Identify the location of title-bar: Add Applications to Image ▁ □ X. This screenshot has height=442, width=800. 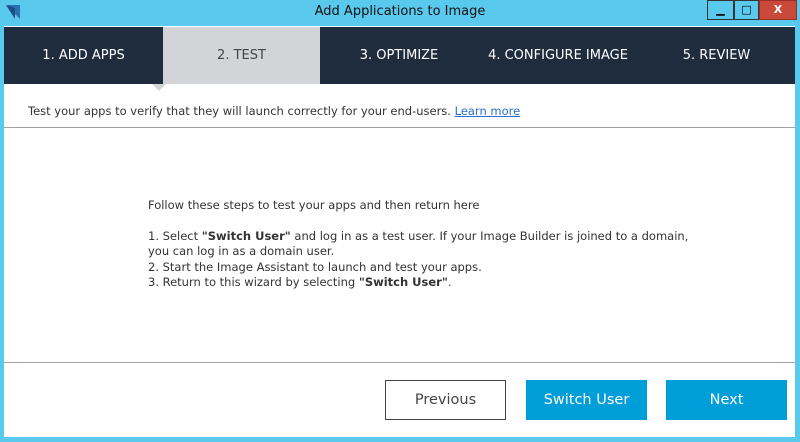
(400, 13).